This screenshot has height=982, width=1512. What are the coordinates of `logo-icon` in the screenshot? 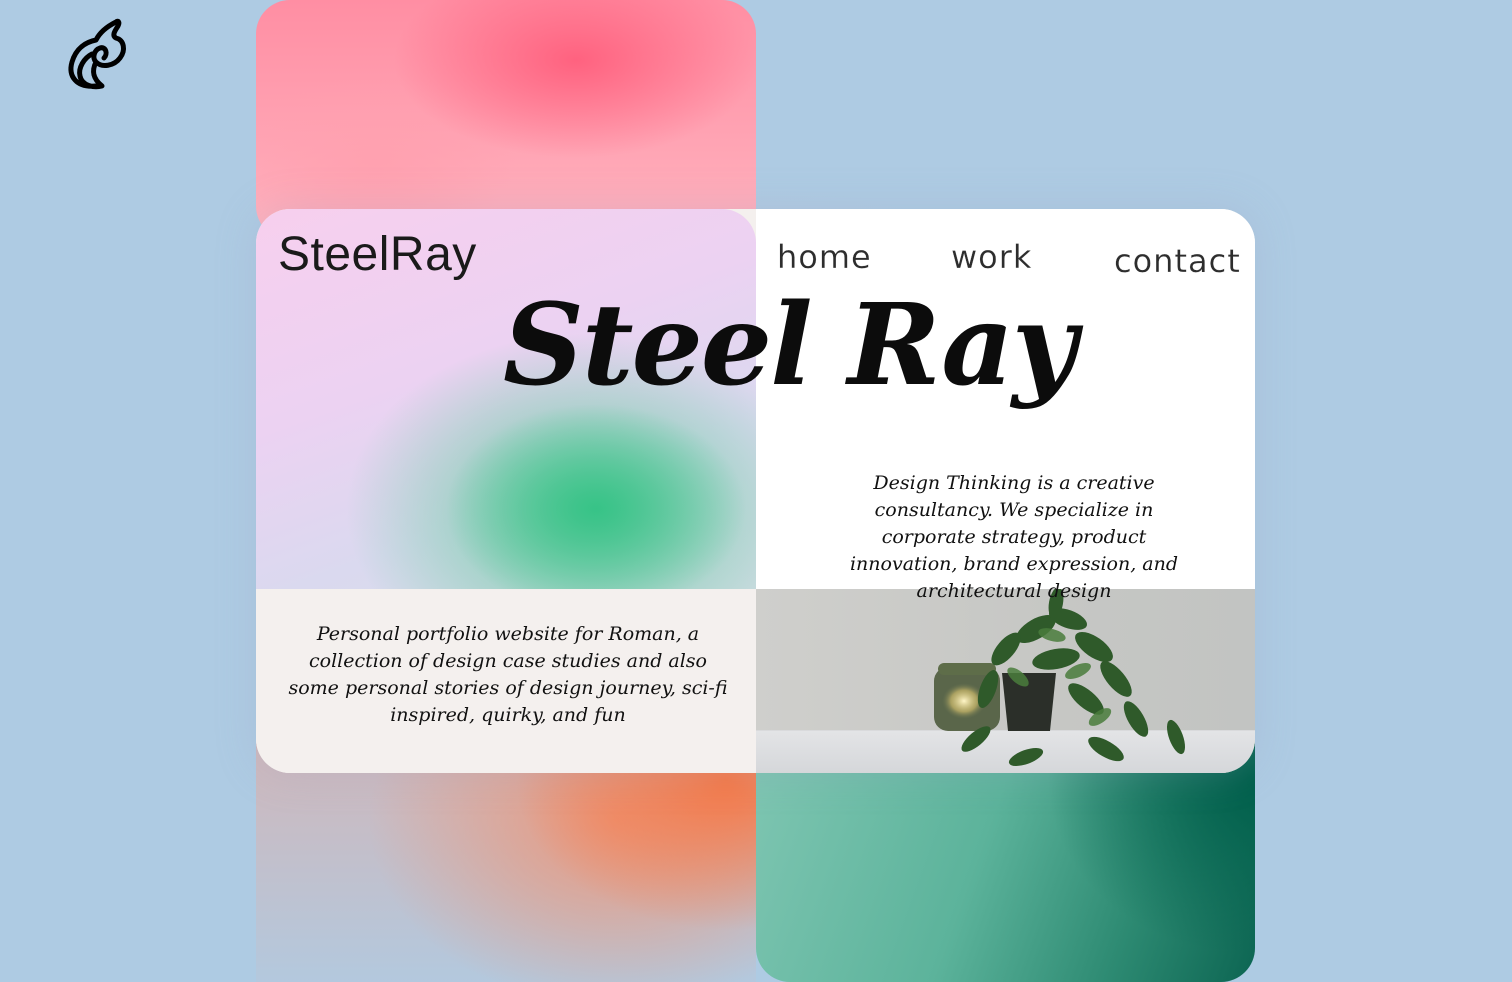 It's located at (97, 54).